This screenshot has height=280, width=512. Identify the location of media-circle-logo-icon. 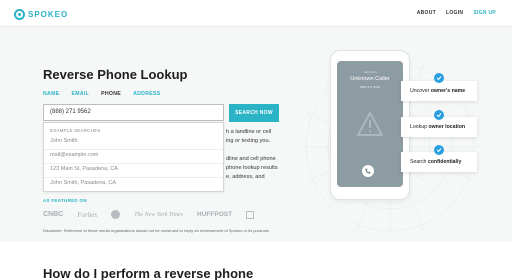
(116, 214).